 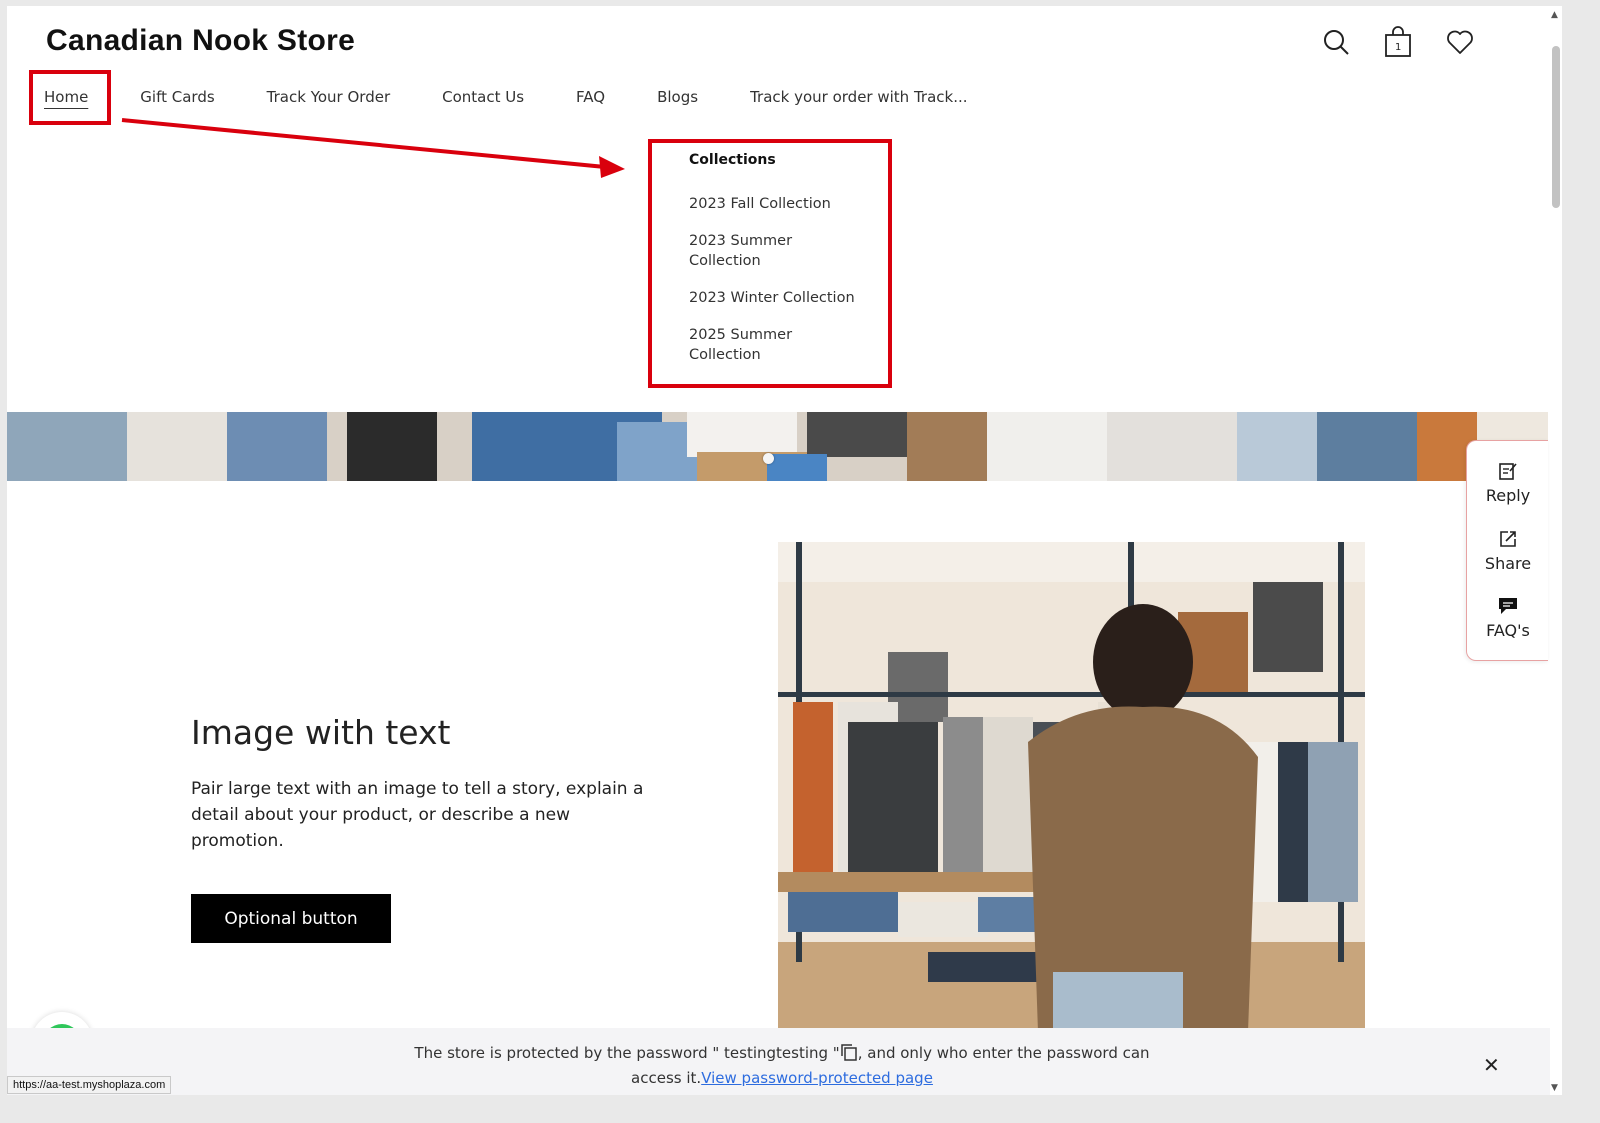 I want to click on search-icon, so click(x=1336, y=42).